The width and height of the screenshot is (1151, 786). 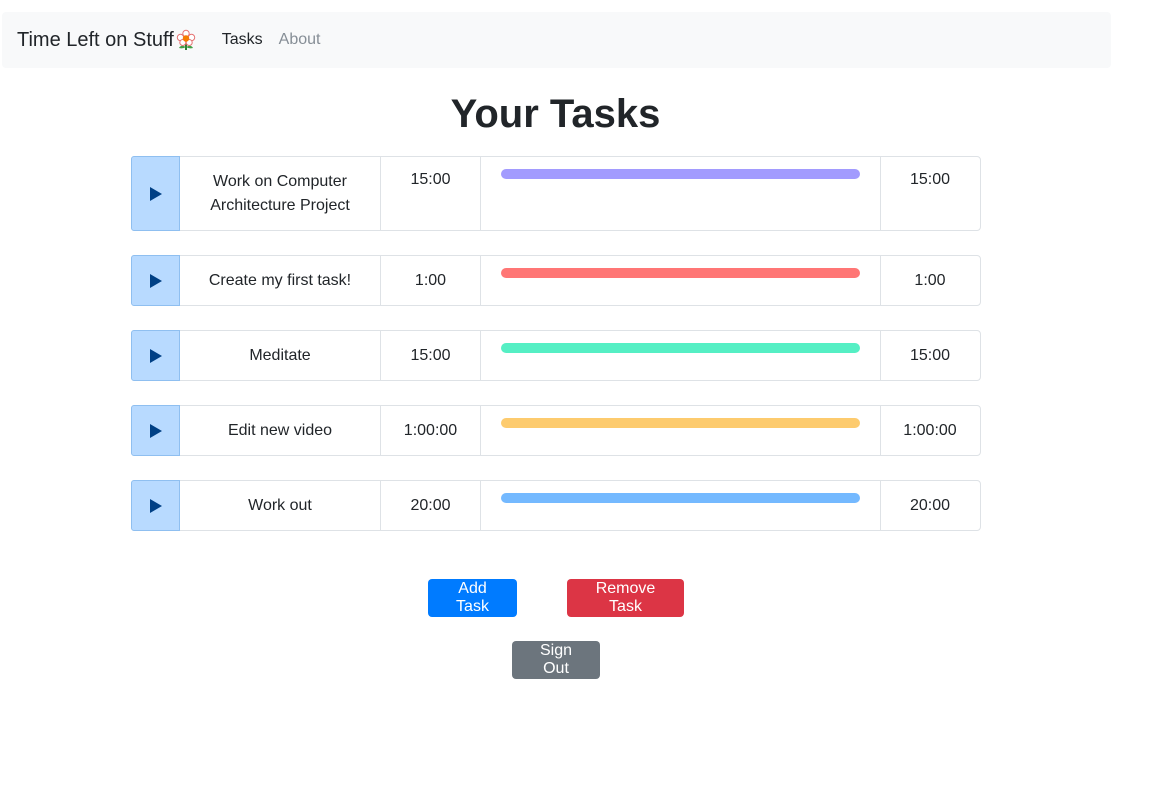 I want to click on brand-link: Time Left on Stuff, so click(x=107, y=40).